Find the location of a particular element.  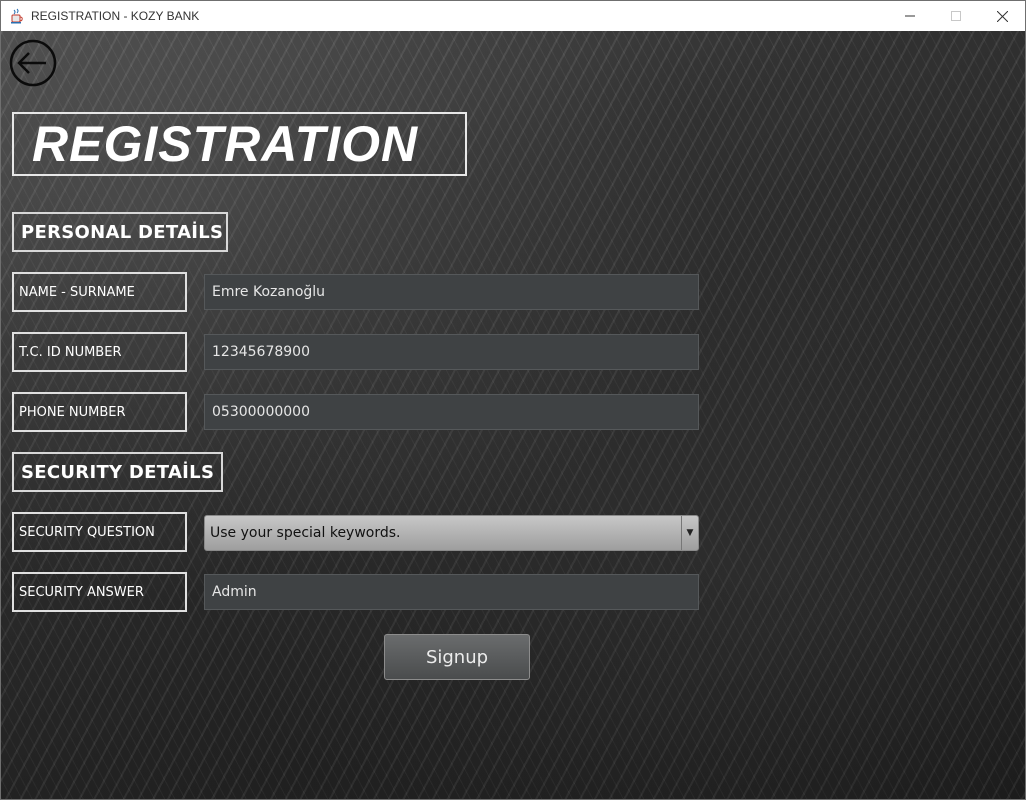

security-question-value: Use your special keywords. is located at coordinates (305, 533).